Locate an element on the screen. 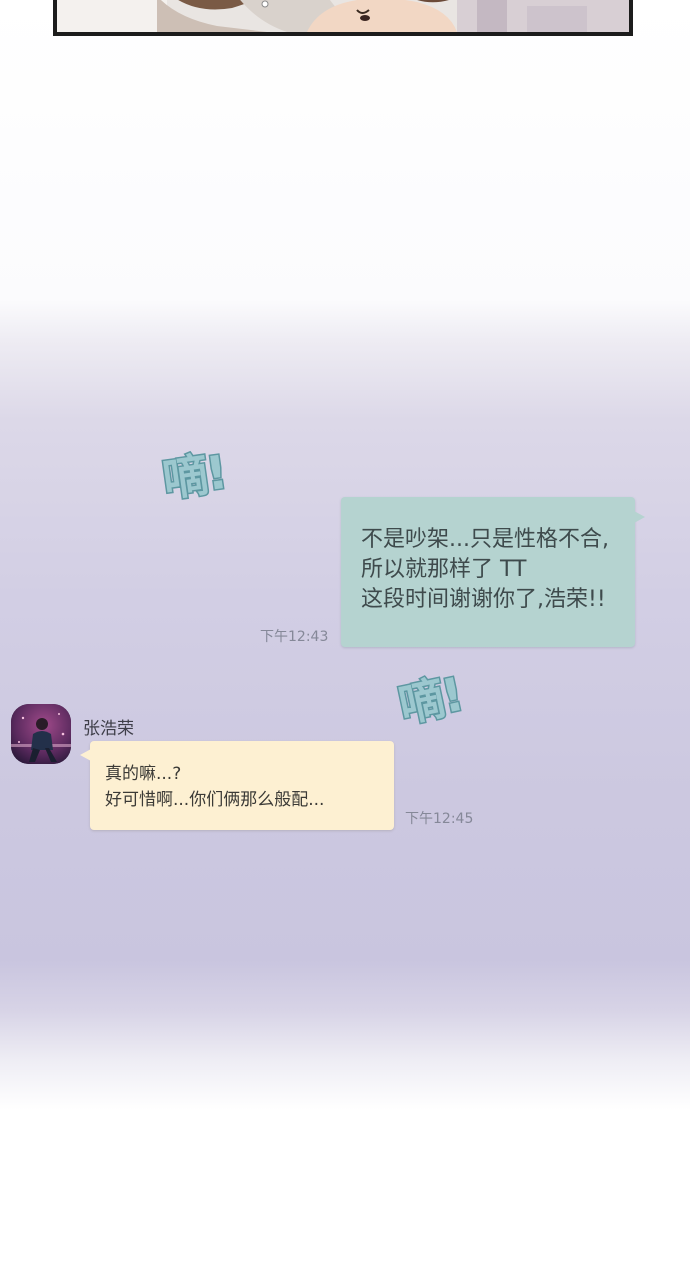  outgoing-message-line: 所以就那样了 TT is located at coordinates (444, 569).